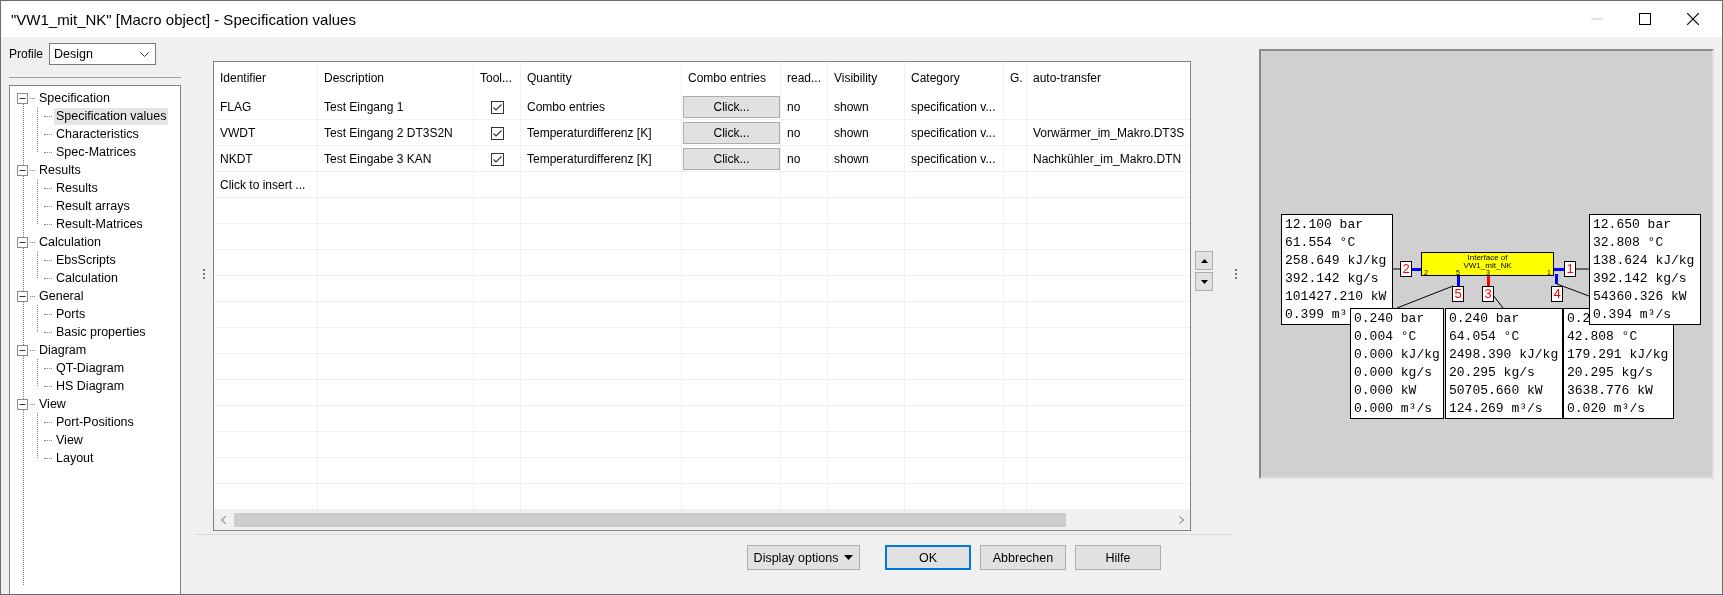 This screenshot has height=595, width=1723. What do you see at coordinates (1579, 319) in the screenshot?
I see `value-text: 0.2` at bounding box center [1579, 319].